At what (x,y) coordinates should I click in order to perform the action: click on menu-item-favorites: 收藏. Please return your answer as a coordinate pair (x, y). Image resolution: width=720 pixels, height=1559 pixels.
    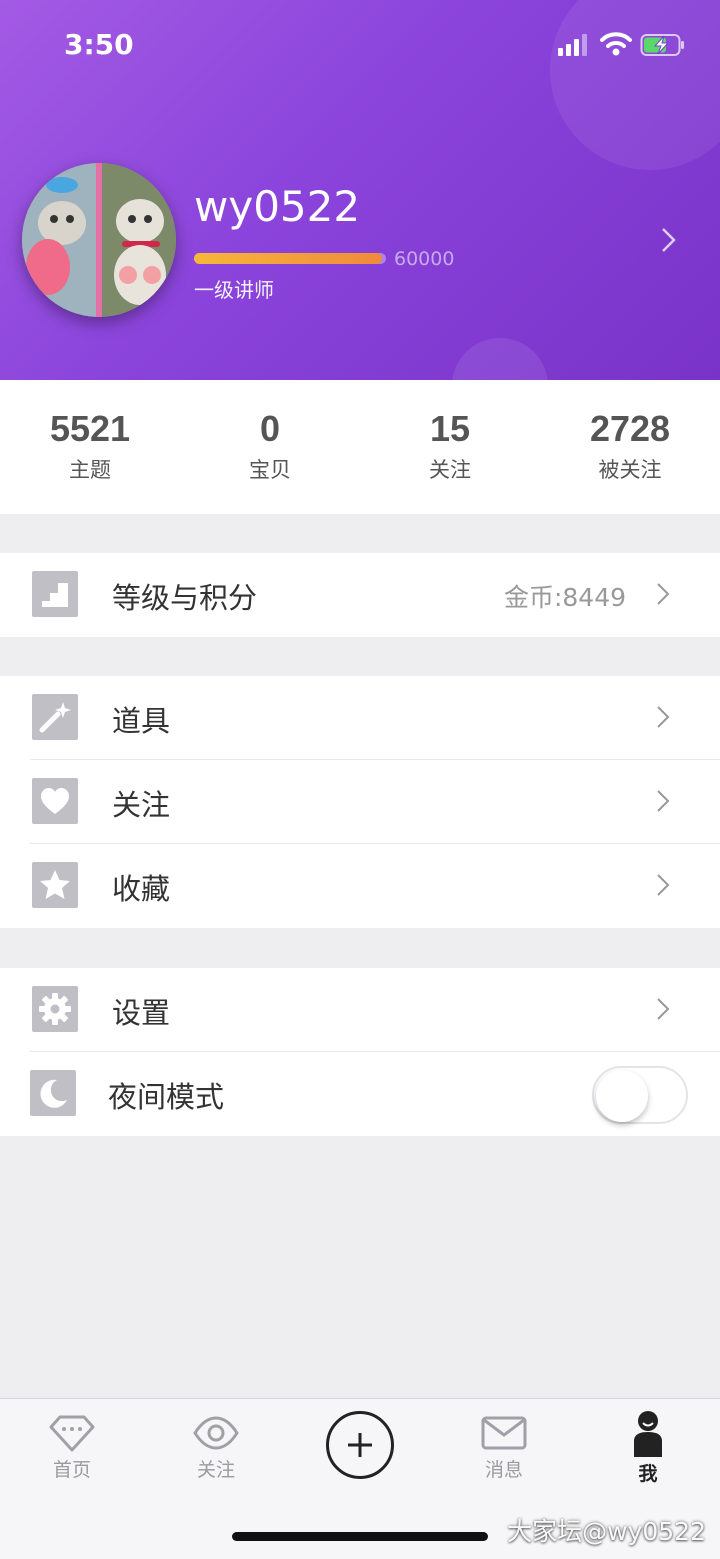
    Looking at the image, I should click on (360, 886).